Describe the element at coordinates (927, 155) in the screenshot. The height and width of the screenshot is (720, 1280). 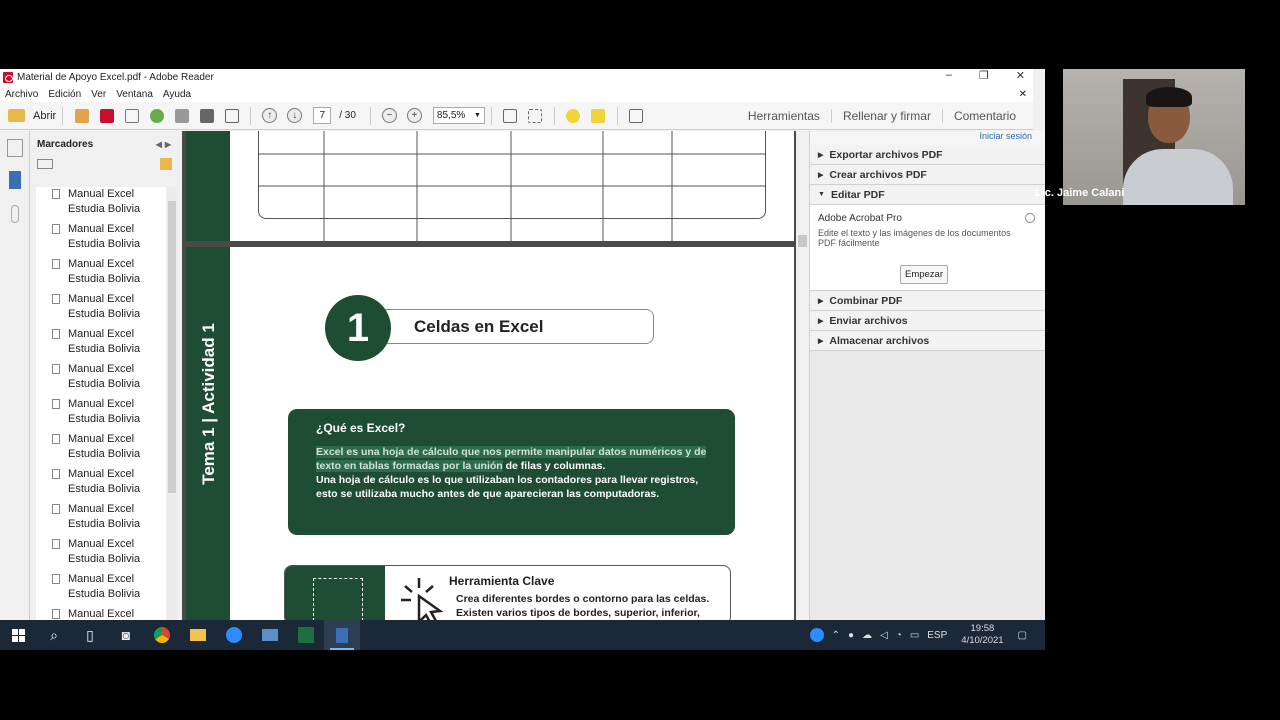
I see `export-pdf-section: ▶ Exportar archivos PDF` at that location.